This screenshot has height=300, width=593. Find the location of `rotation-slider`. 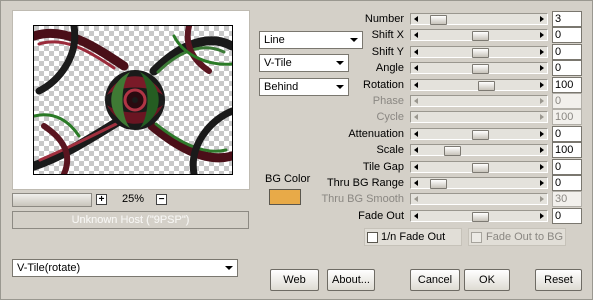

rotation-slider is located at coordinates (479, 85).